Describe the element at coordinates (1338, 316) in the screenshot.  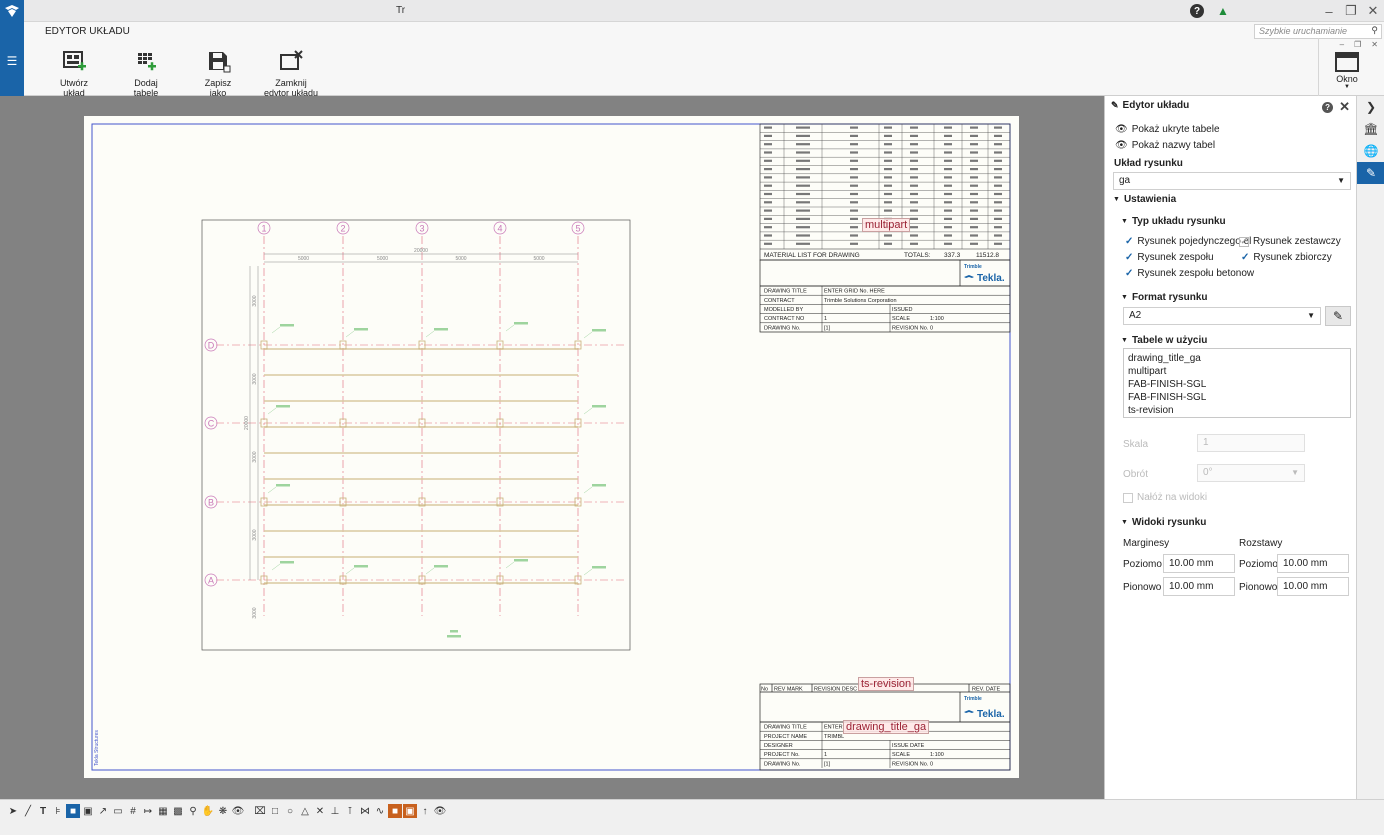
I see `edit-format-button: ✎` at that location.